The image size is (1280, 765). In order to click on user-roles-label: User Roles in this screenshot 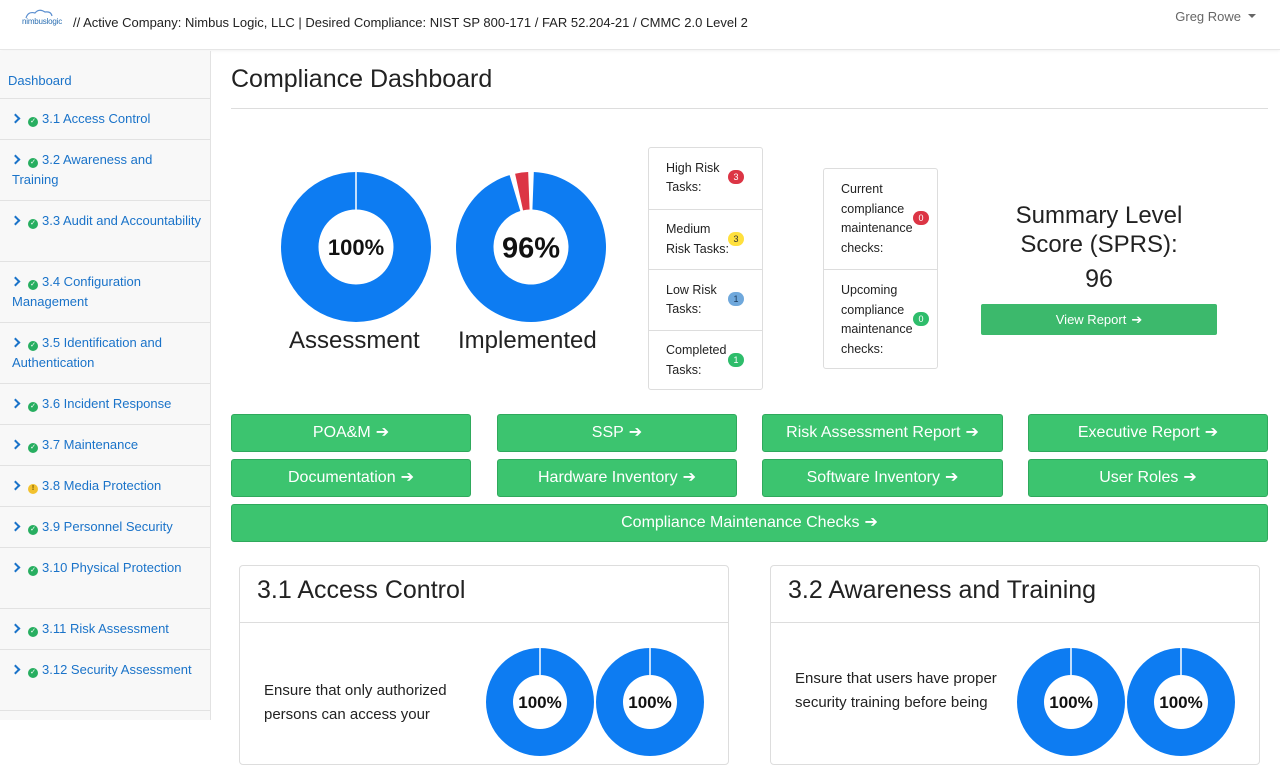, I will do `click(1139, 477)`.